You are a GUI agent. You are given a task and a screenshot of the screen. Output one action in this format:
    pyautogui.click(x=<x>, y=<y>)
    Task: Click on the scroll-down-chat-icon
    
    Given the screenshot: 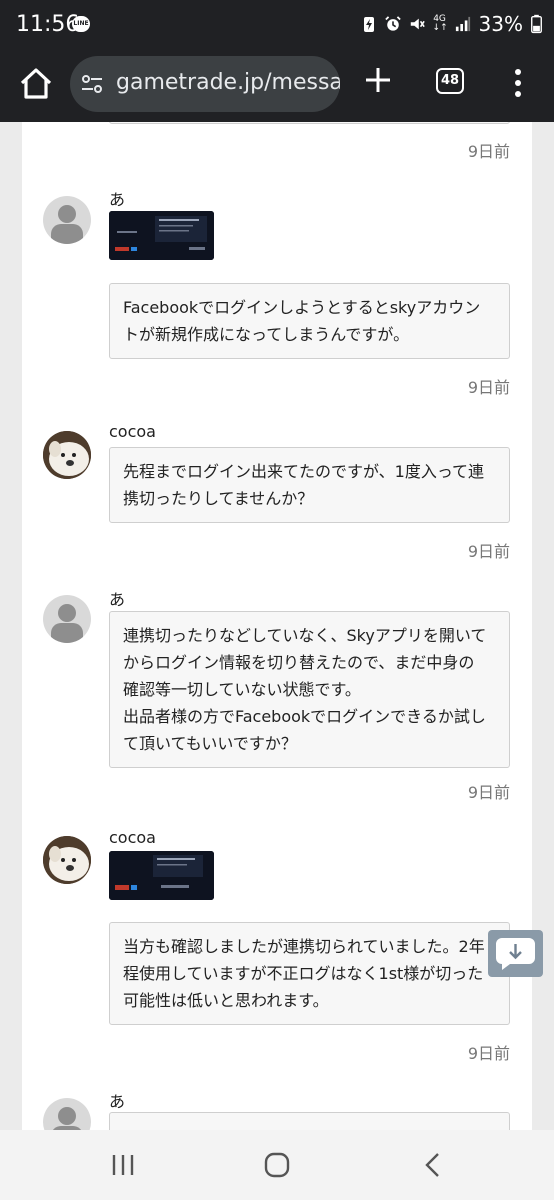 What is the action you would take?
    pyautogui.click(x=515, y=954)
    